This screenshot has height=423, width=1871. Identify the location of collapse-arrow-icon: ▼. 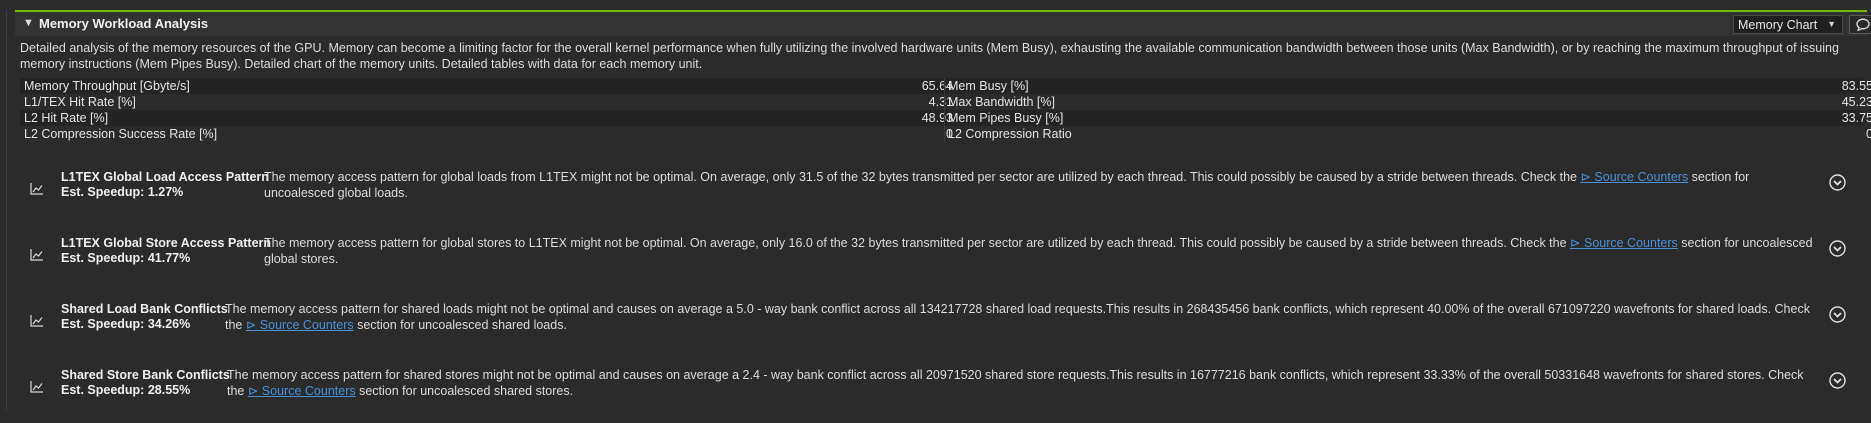
(28, 23).